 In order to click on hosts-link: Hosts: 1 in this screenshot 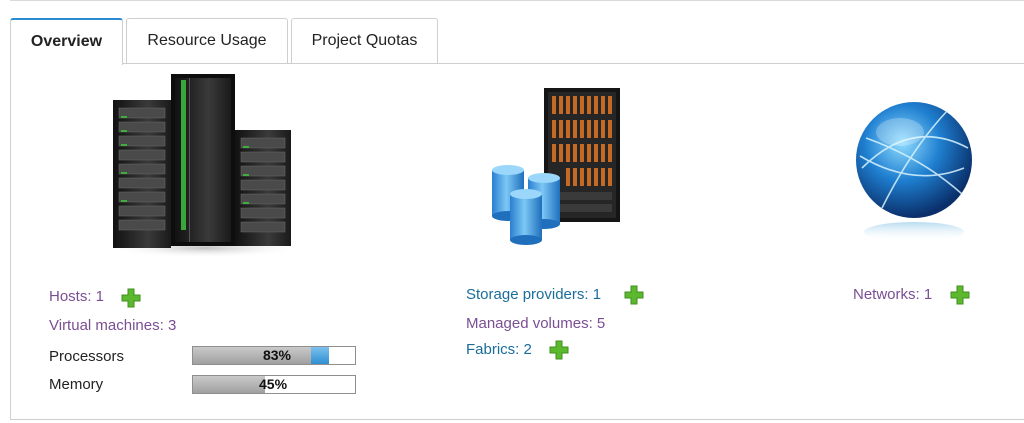, I will do `click(76, 296)`.